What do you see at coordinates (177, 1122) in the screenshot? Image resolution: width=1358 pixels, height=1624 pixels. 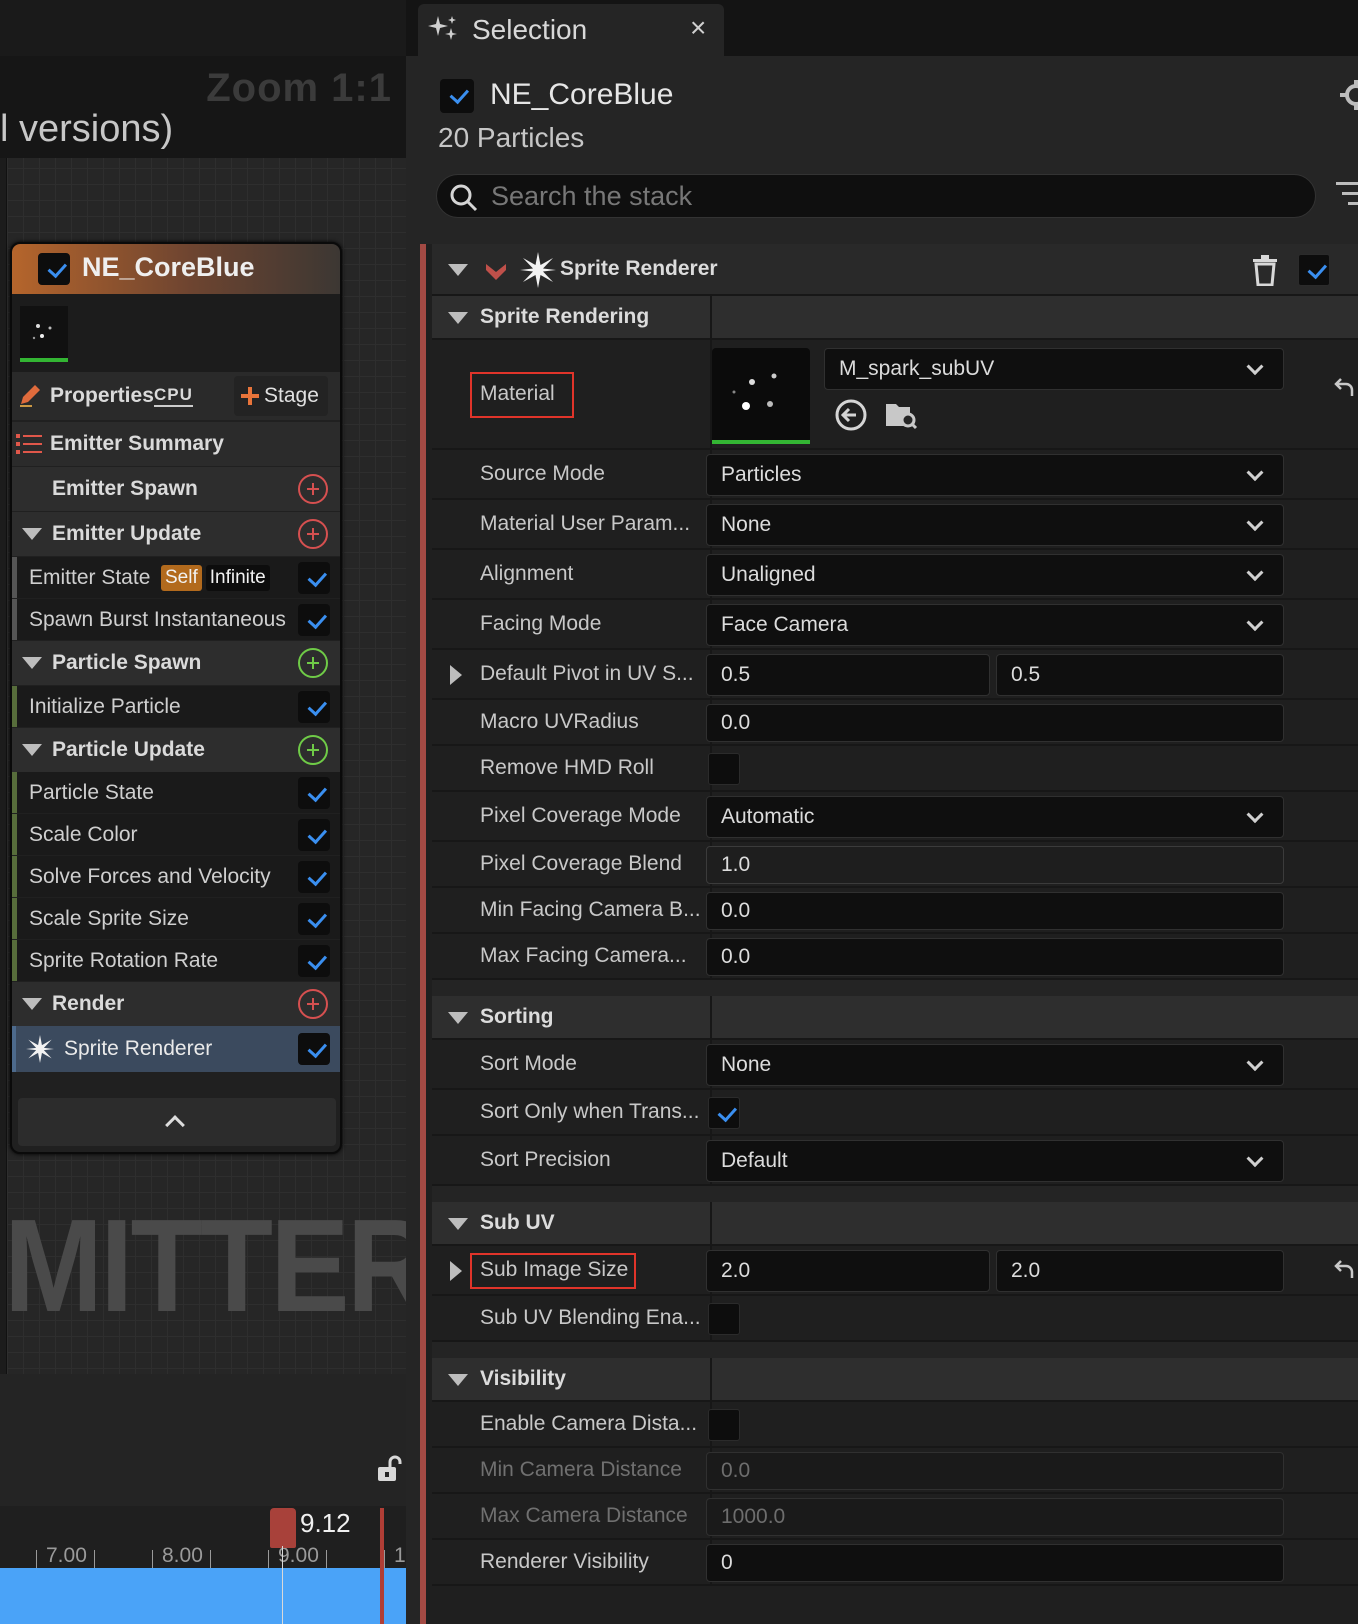 I see `collapse-node-button` at bounding box center [177, 1122].